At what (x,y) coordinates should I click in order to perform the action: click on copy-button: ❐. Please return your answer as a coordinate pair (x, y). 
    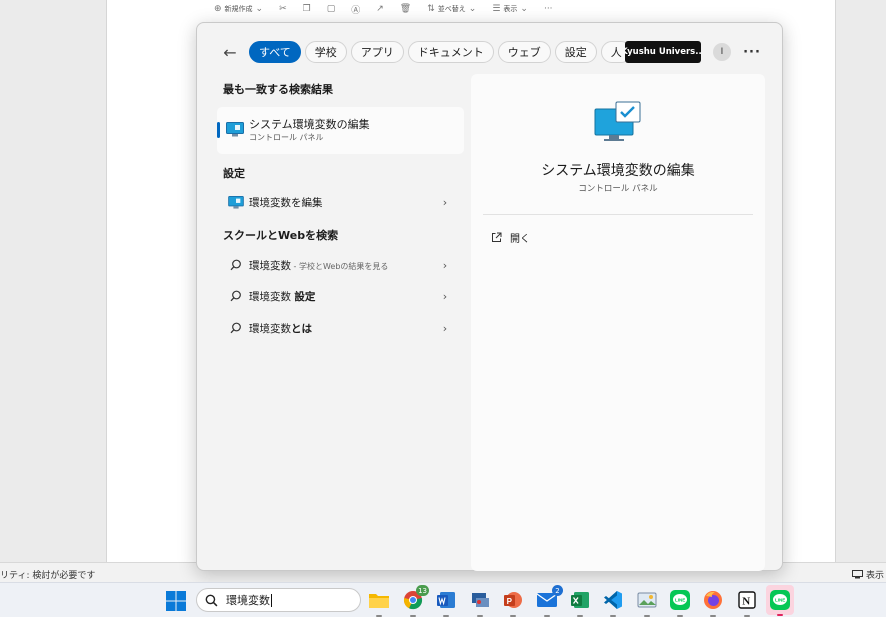
    Looking at the image, I should click on (307, 9).